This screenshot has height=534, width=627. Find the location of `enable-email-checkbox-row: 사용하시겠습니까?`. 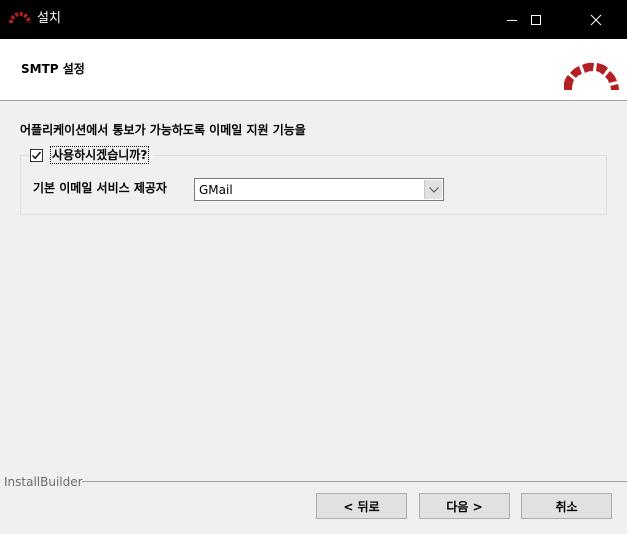

enable-email-checkbox-row: 사용하시겠습니까? is located at coordinates (92, 155).